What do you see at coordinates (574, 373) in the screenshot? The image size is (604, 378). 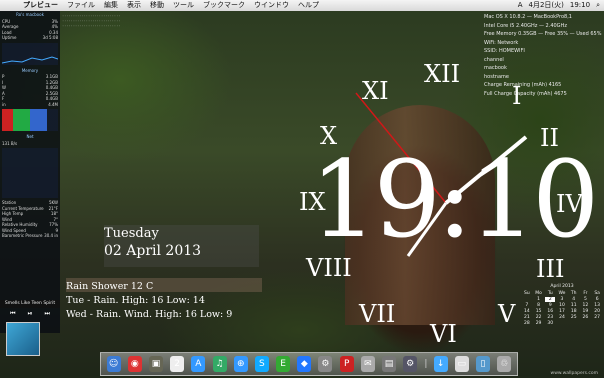 I see `watermark: www.wallpapers.com` at bounding box center [574, 373].